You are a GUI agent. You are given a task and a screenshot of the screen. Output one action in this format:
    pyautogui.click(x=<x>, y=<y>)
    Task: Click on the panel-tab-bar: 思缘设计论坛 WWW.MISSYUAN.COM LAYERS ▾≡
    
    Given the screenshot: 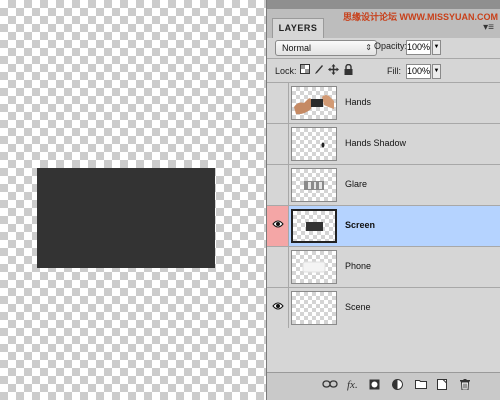 What is the action you would take?
    pyautogui.click(x=383, y=19)
    